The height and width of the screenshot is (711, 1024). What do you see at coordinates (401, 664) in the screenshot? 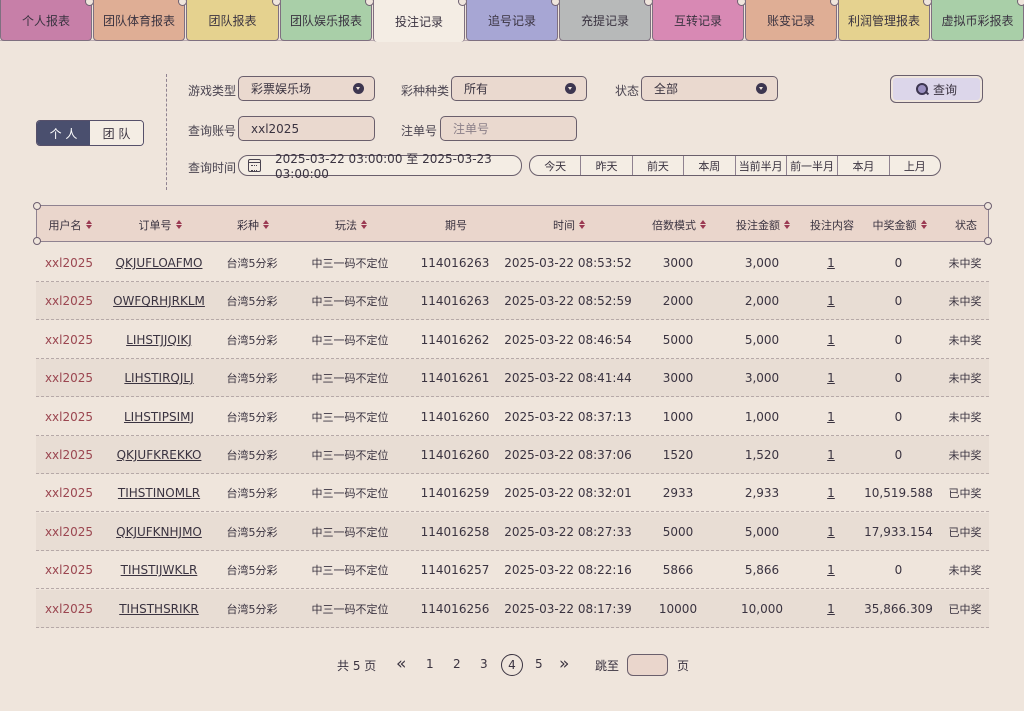
I see `prev-page-icon: «` at bounding box center [401, 664].